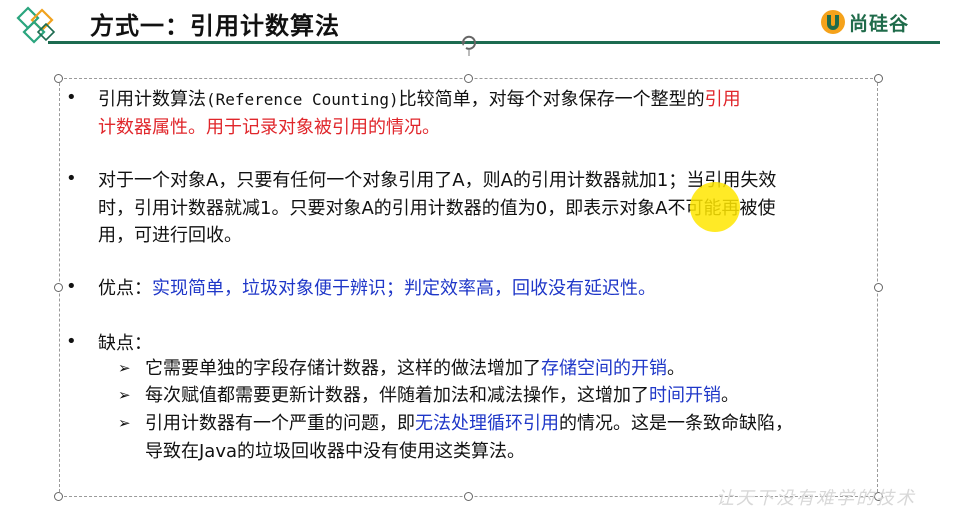 The image size is (957, 511). I want to click on cursor-highlight, so click(715, 207).